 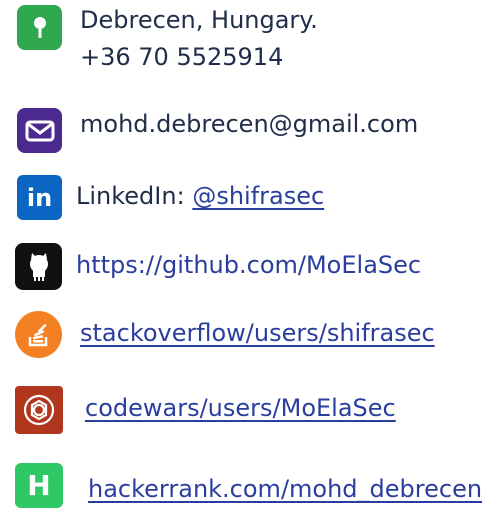 What do you see at coordinates (258, 196) in the screenshot?
I see `linkedin-link: @shifrasec` at bounding box center [258, 196].